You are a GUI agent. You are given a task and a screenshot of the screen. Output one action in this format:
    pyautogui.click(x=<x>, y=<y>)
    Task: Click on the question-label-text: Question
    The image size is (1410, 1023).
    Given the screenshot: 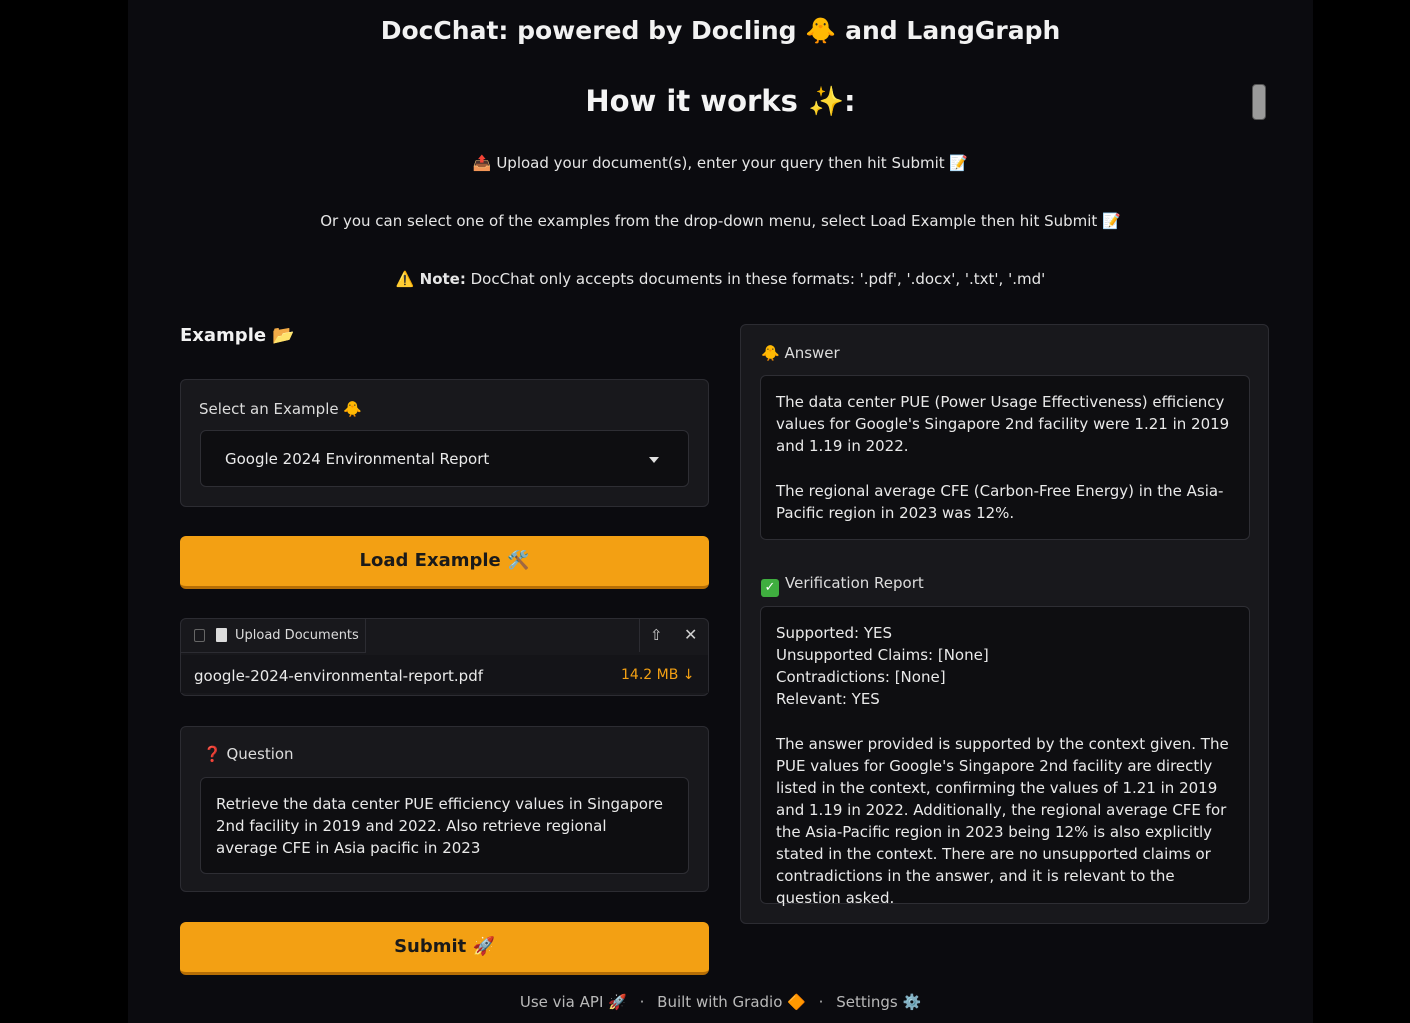 What is the action you would take?
    pyautogui.click(x=260, y=754)
    